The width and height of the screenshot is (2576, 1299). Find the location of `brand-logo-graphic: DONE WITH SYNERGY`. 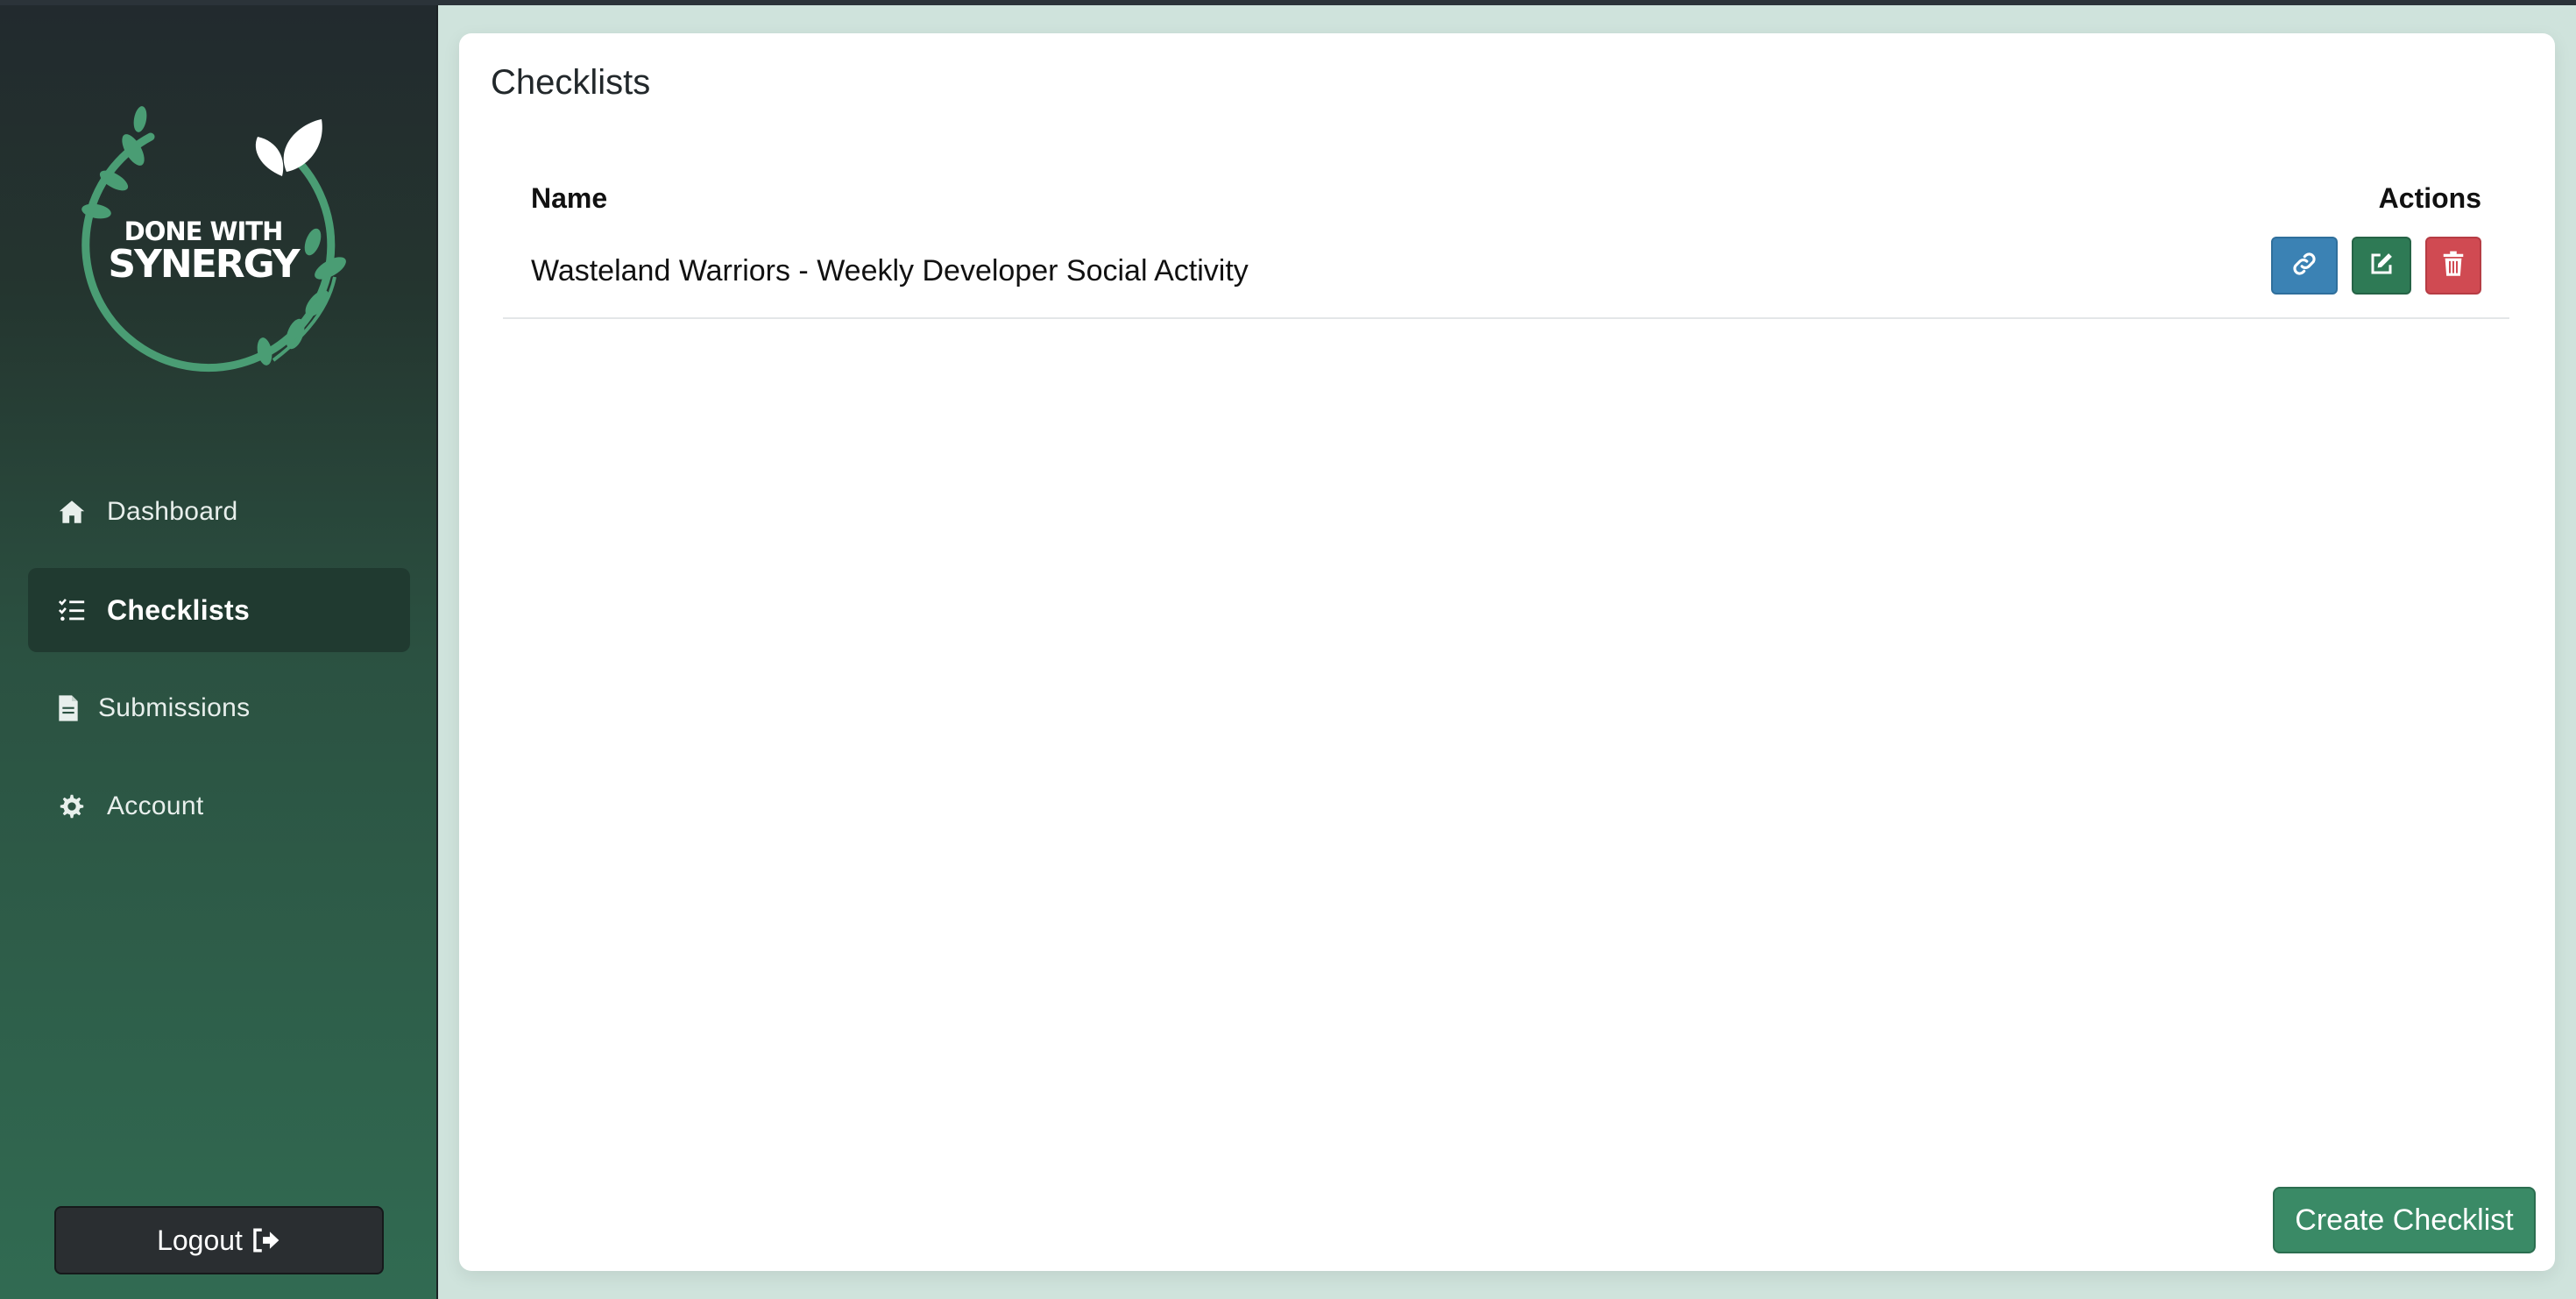

brand-logo-graphic: DONE WITH SYNERGY is located at coordinates (213, 239).